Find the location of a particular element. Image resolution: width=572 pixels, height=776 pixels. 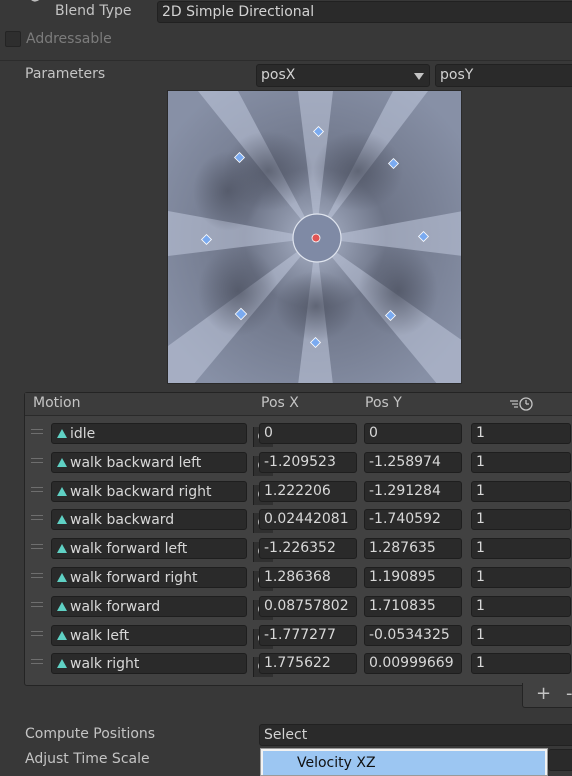

table-row: walk backward left -1.209523 -1.258974 1 is located at coordinates (298, 463).